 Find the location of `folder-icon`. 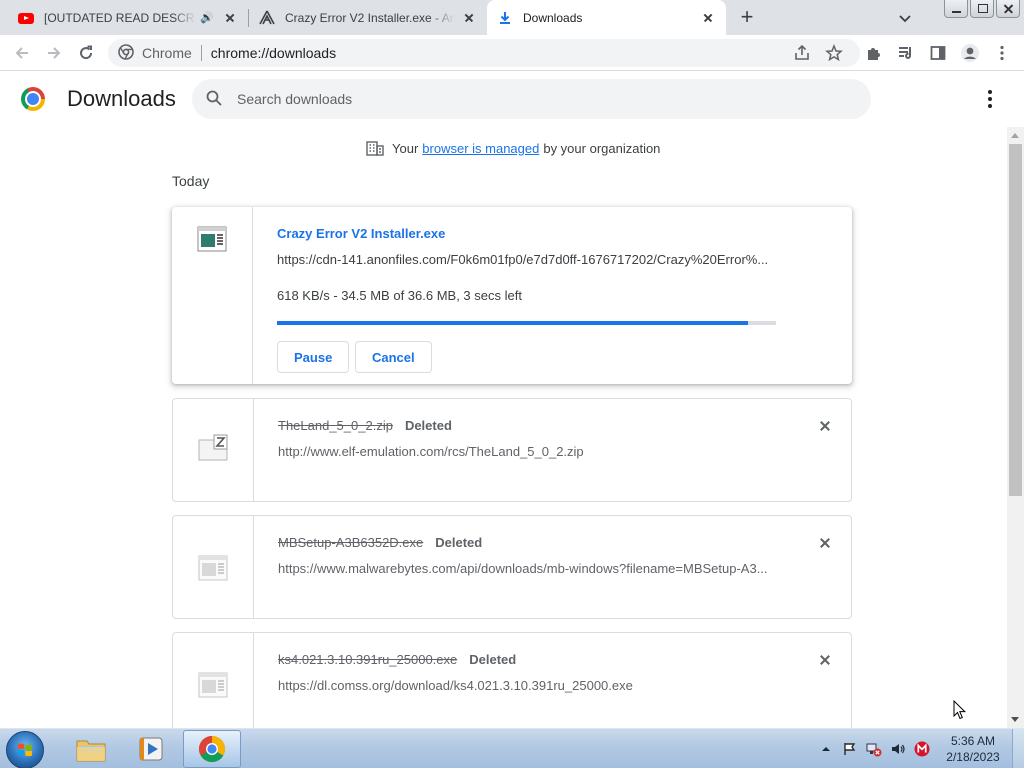

folder-icon is located at coordinates (91, 751).